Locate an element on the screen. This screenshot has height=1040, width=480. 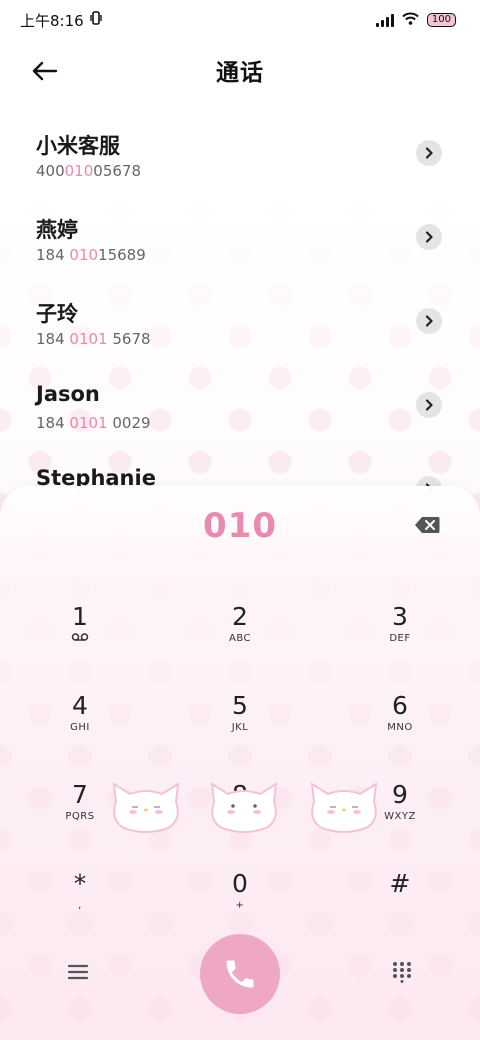
key-letters: GHI is located at coordinates (80, 727).